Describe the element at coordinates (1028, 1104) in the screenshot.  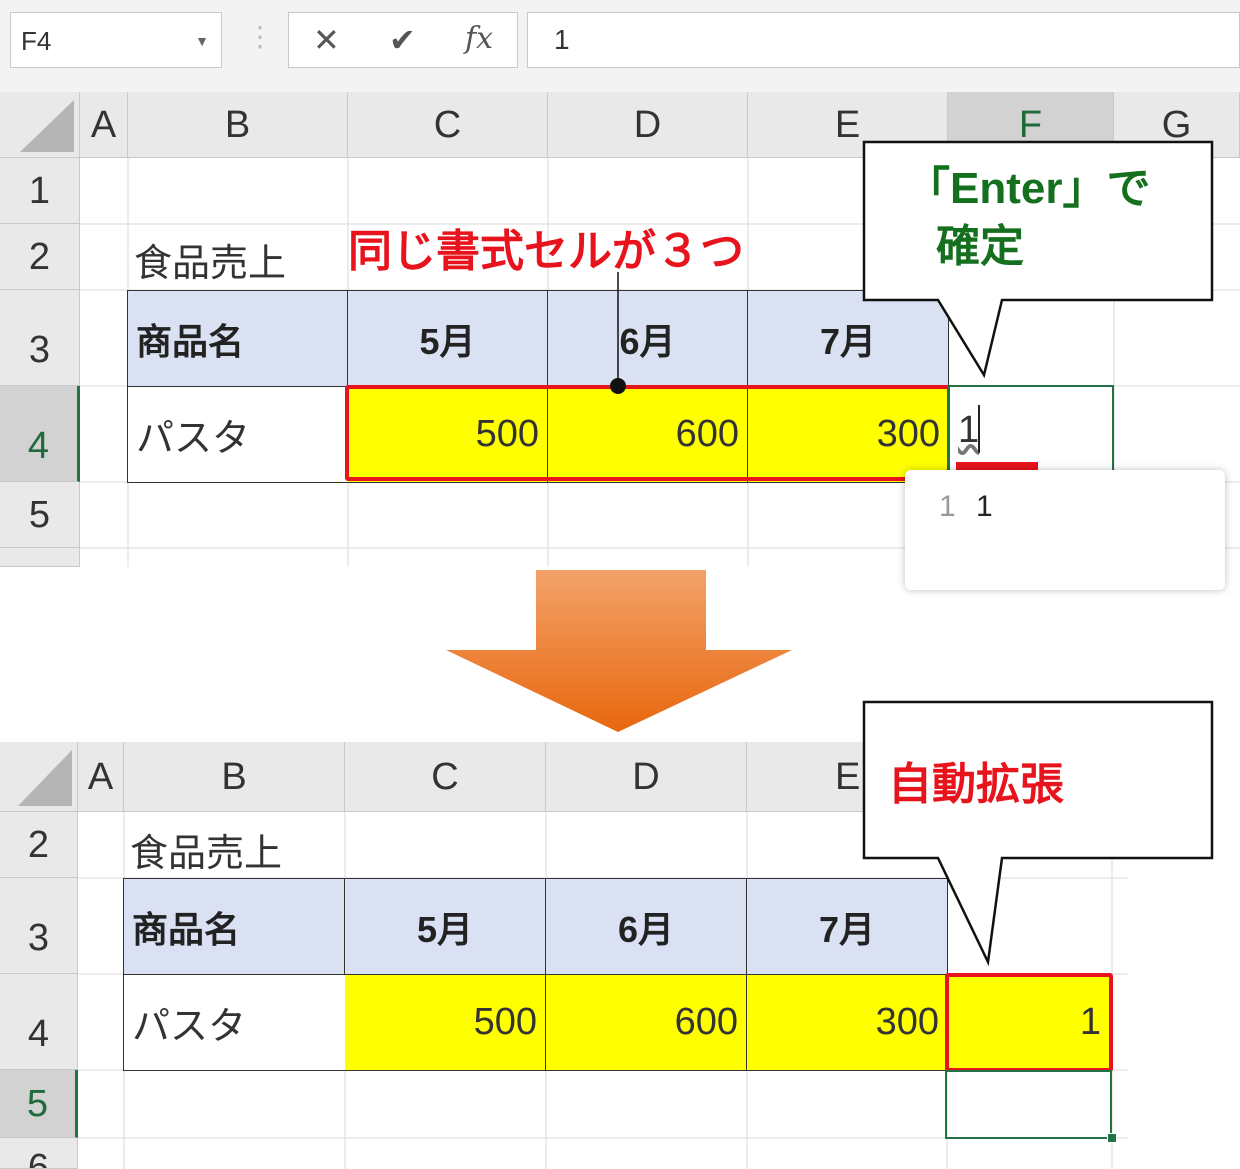
I see `active-cell-f5` at that location.